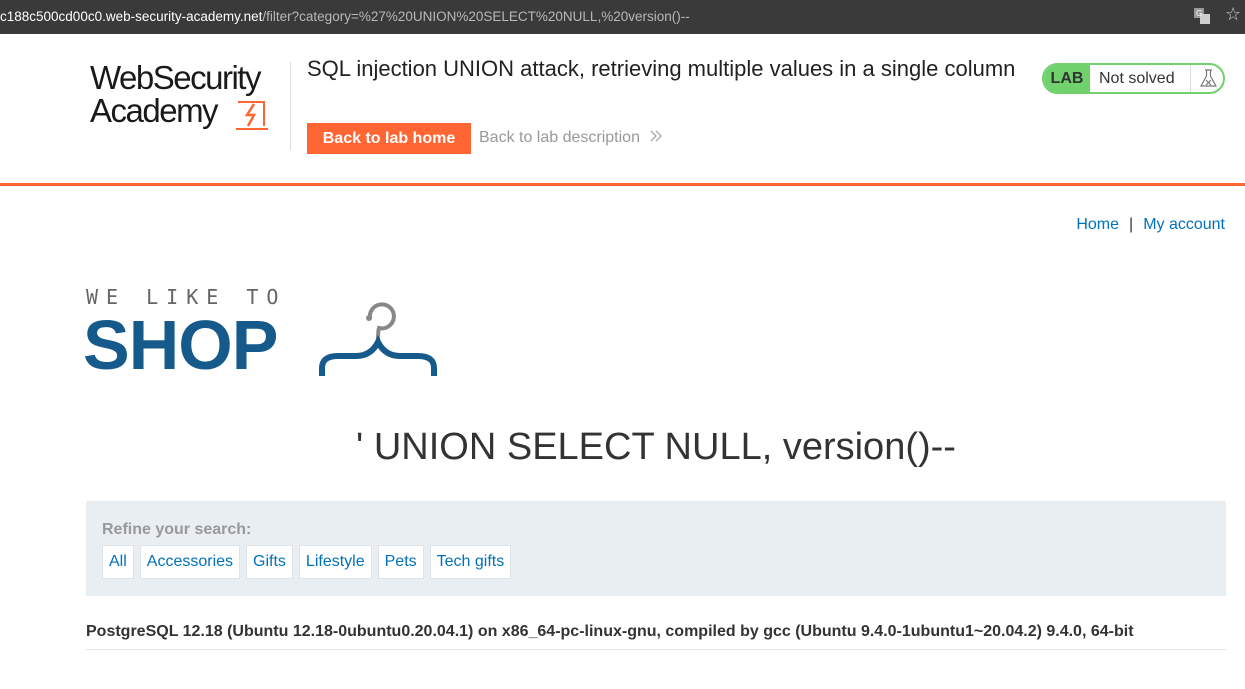  I want to click on filter-link-lifestyle: Lifestyle, so click(335, 562).